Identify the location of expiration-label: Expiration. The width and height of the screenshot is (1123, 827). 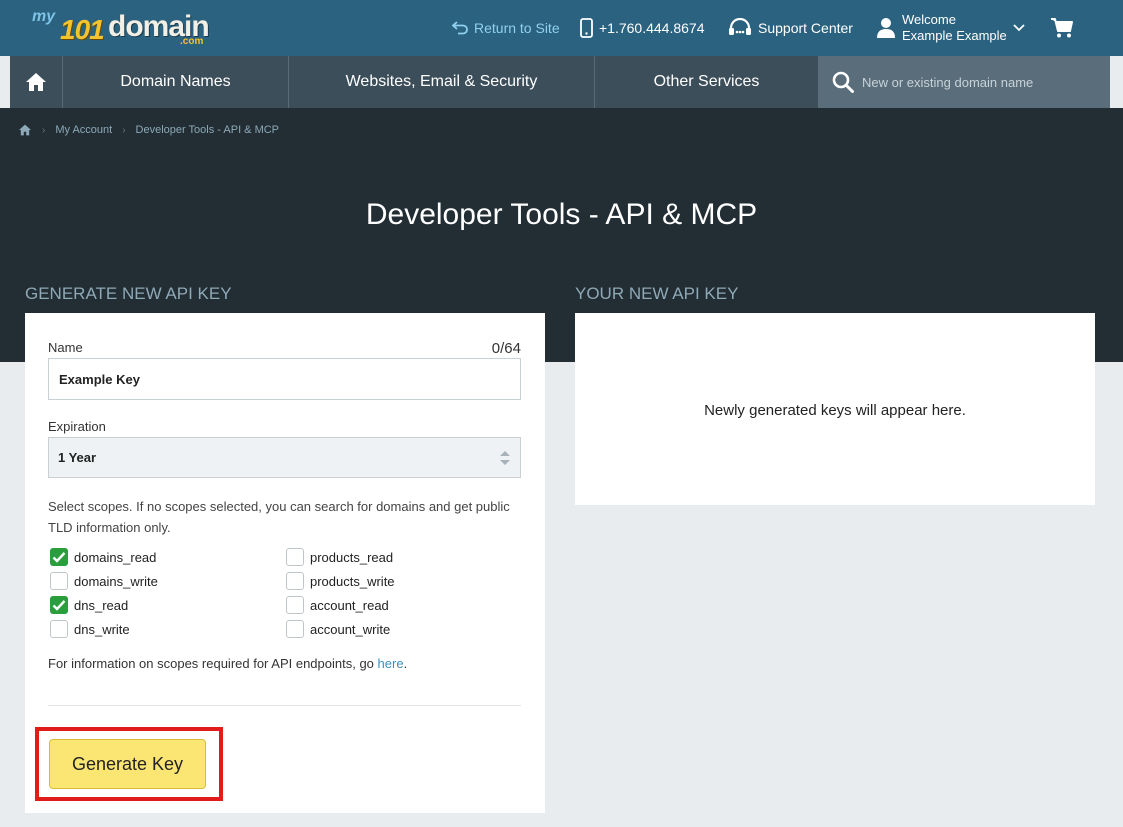
(77, 426).